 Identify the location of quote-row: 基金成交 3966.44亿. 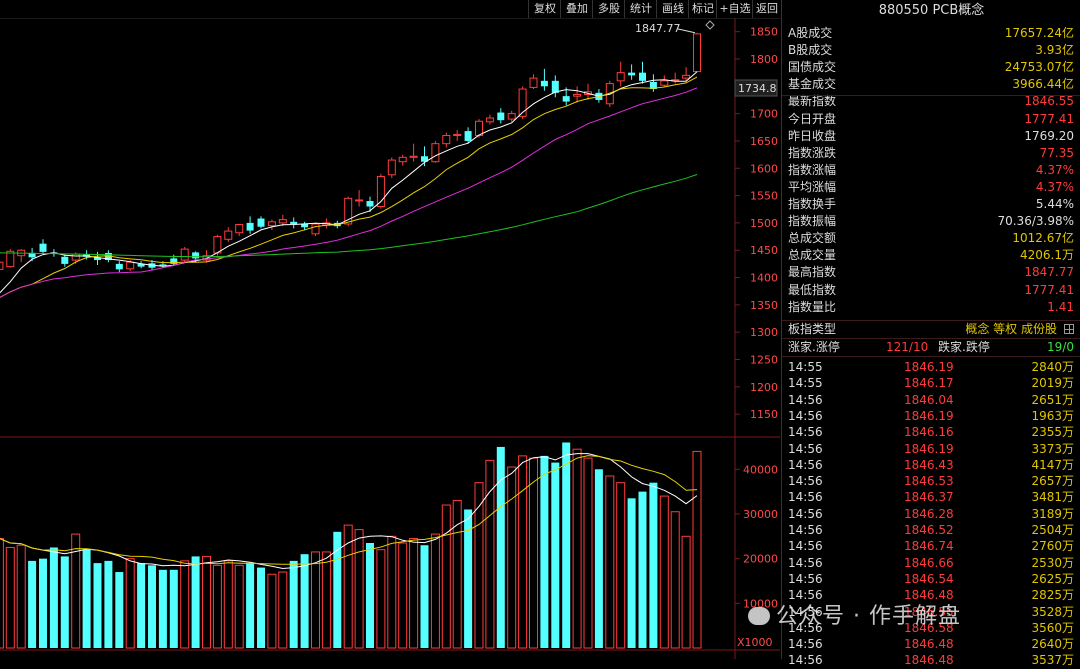
(931, 84).